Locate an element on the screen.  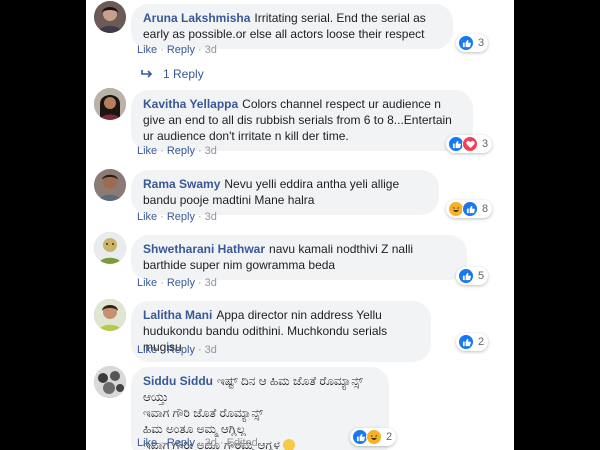
reactions-summary: 5 is located at coordinates (472, 276).